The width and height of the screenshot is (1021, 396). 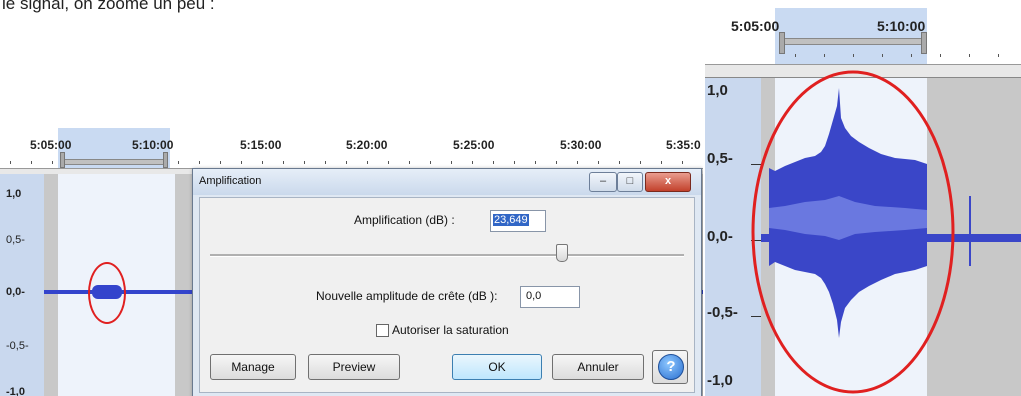 I want to click on minimize-button: –, so click(x=603, y=182).